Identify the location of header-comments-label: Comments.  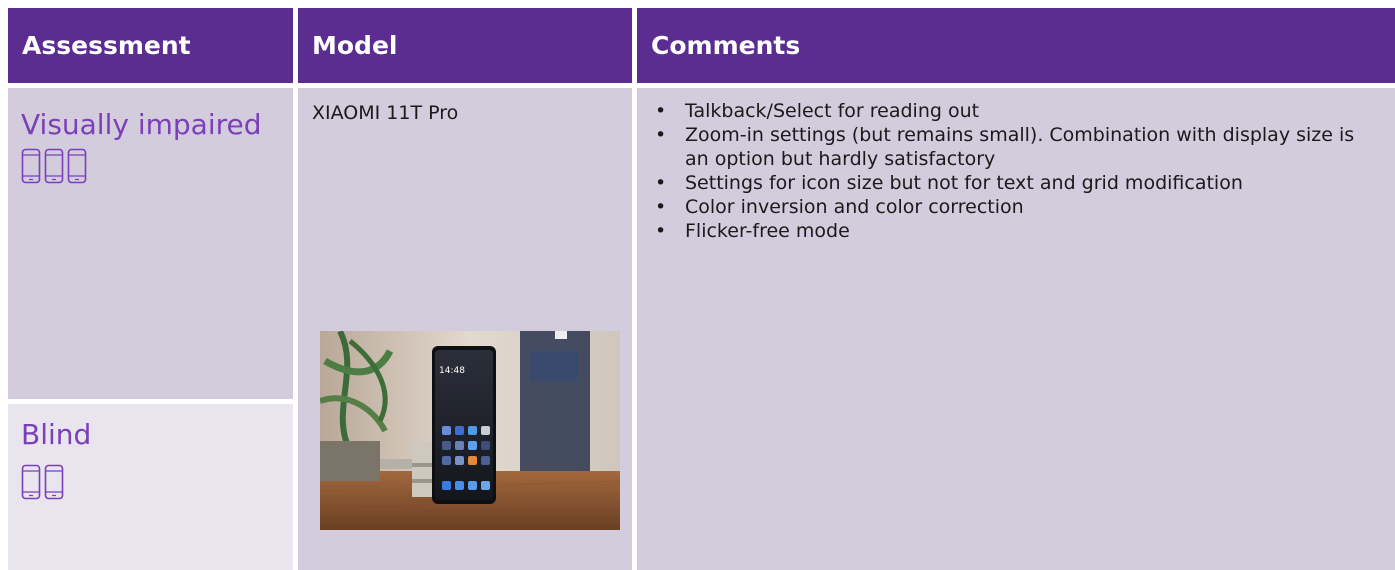
(726, 45).